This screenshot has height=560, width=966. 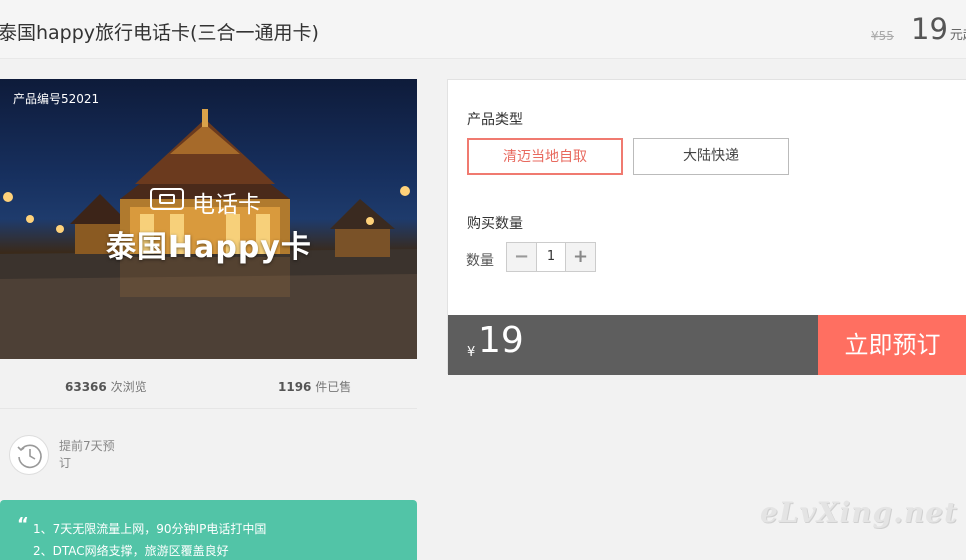 I want to click on views-label: 次浏览, so click(x=128, y=387).